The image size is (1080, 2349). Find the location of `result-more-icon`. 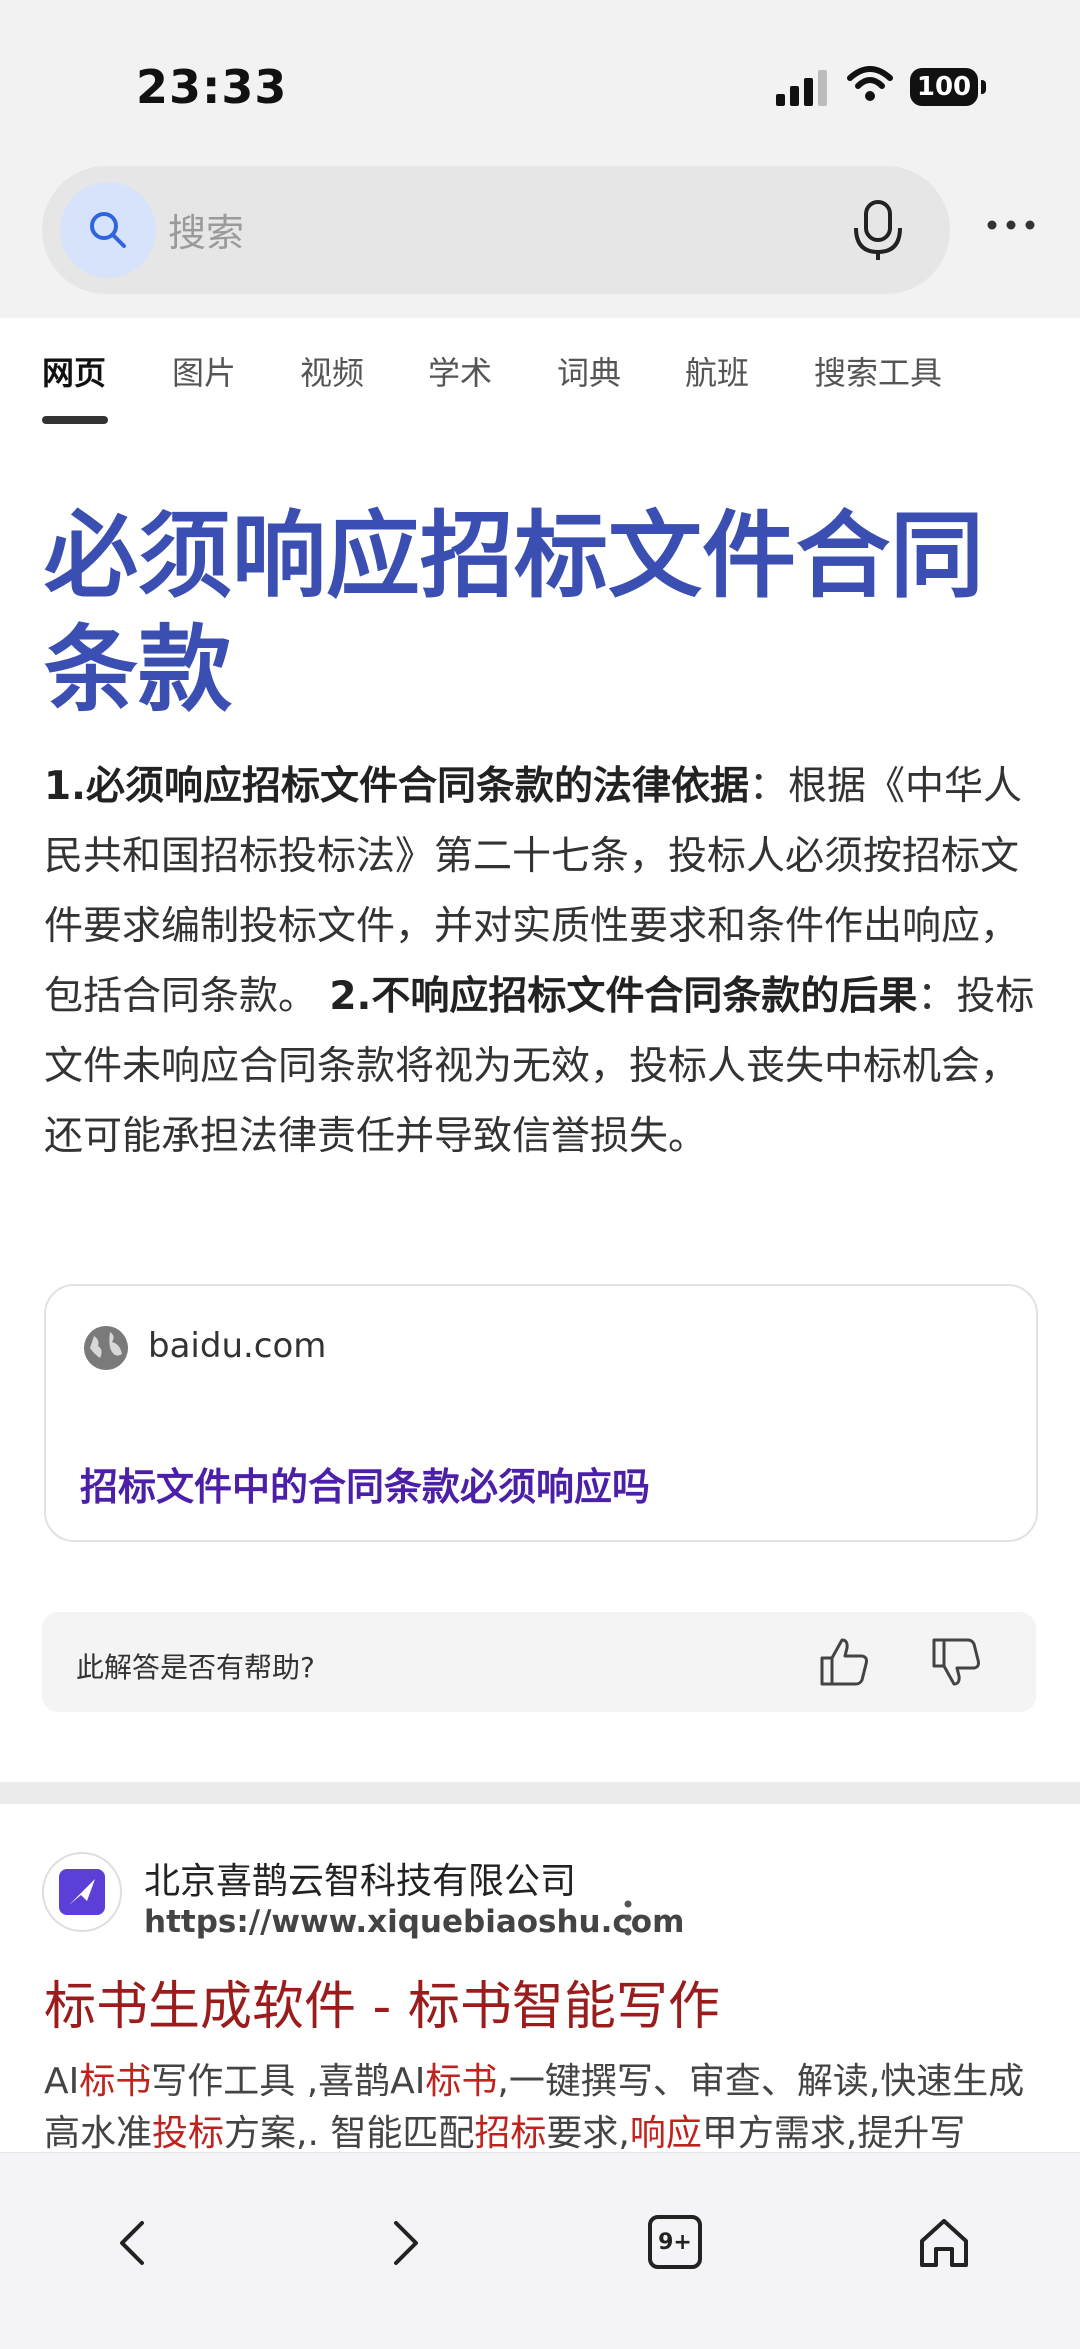

result-more-icon is located at coordinates (628, 1918).